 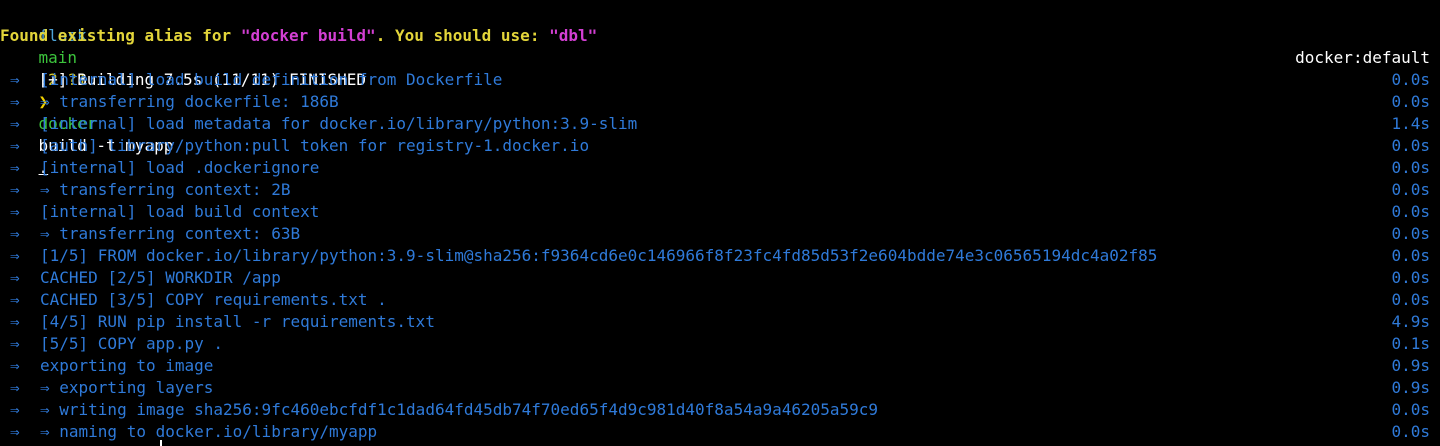 I want to click on build-step-row: ⇒ CACHED [2/5] WORKDIR /app 0.0s, so click(x=720, y=278).